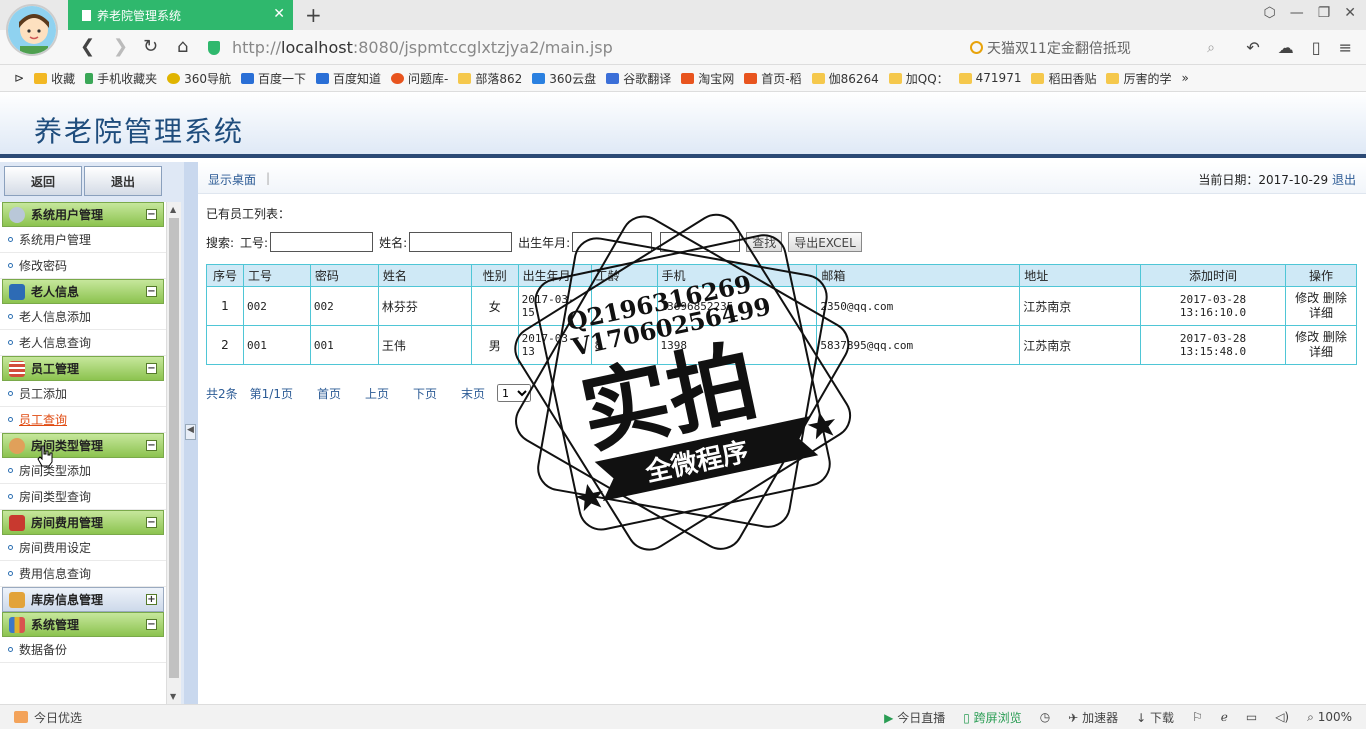 Image resolution: width=1366 pixels, height=729 pixels. Describe the element at coordinates (121, 78) in the screenshot. I see `bookmark-item: 手机收藏夹` at that location.